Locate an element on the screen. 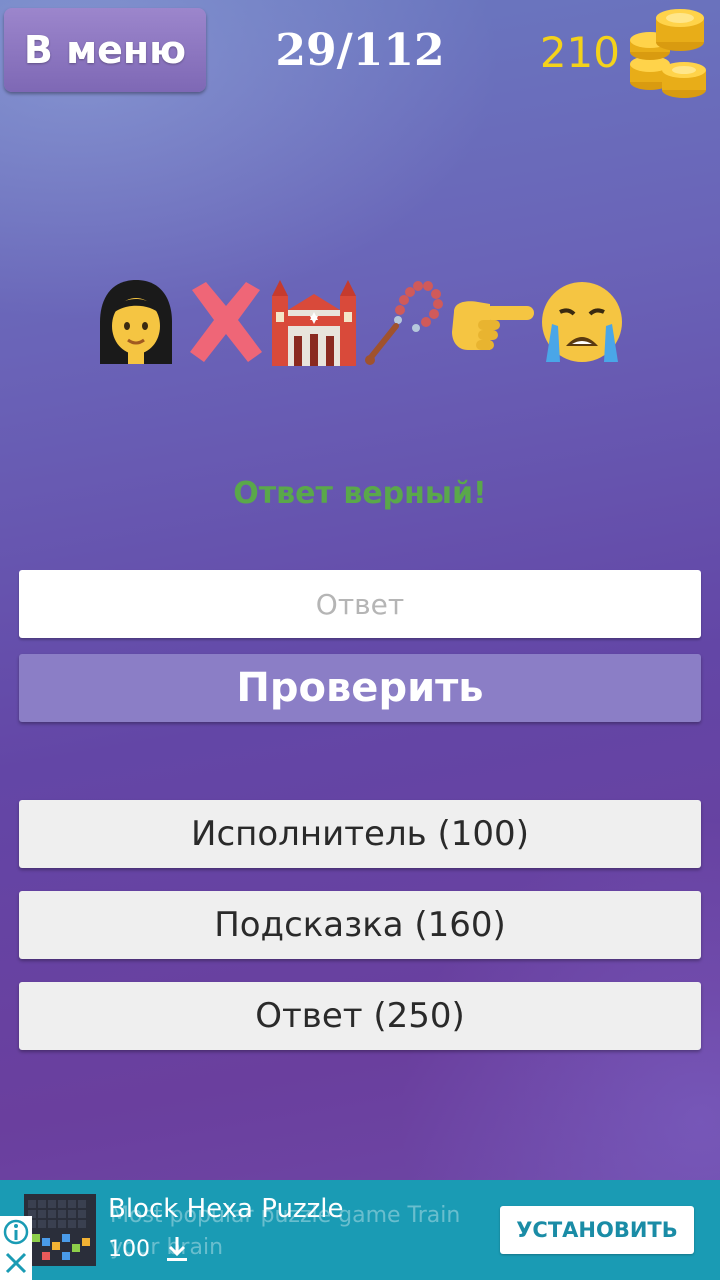  coins-count: 210 is located at coordinates (579, 52).